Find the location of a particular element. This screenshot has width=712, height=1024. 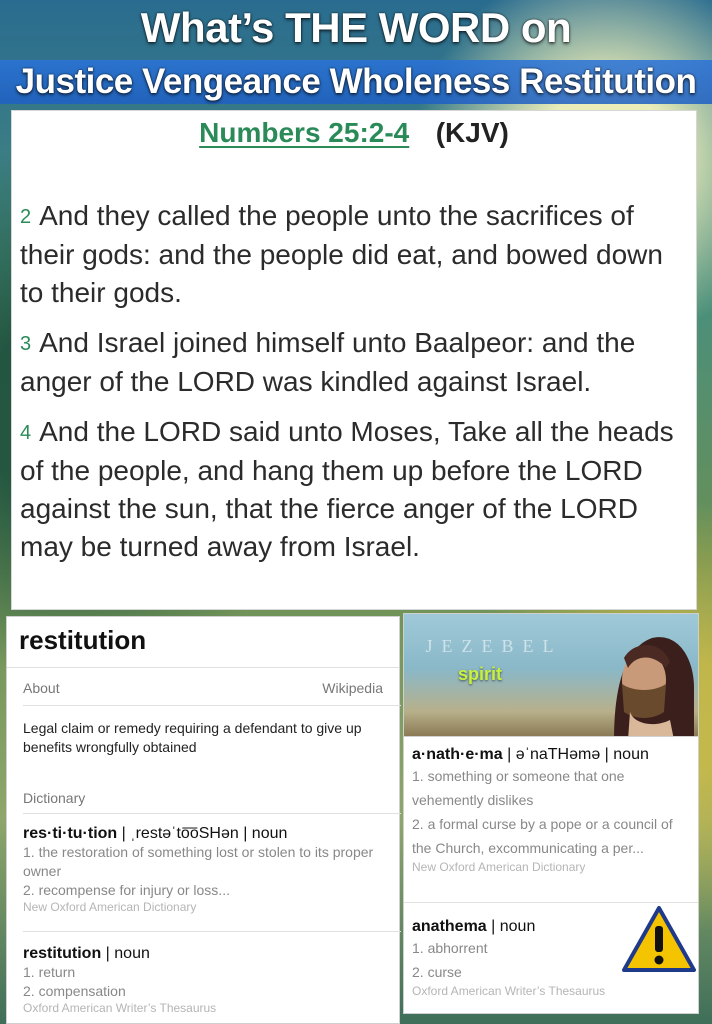

scripture-reference-row: Numbers 25:2-4 (KJV) is located at coordinates (354, 133).